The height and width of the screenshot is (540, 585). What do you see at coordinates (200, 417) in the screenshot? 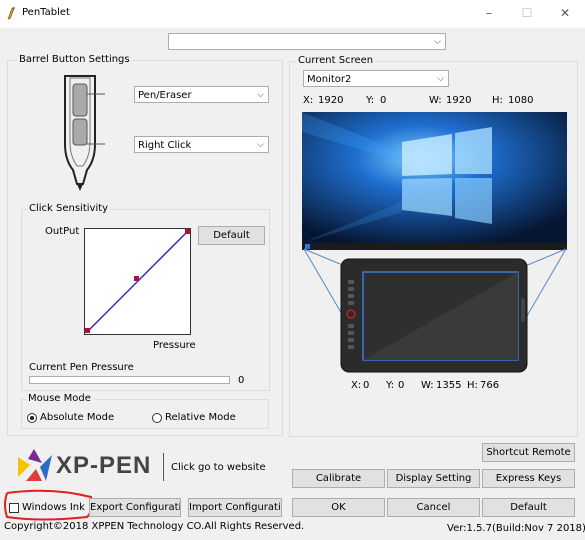
I see `relative-mode-label: Relative Mode` at bounding box center [200, 417].